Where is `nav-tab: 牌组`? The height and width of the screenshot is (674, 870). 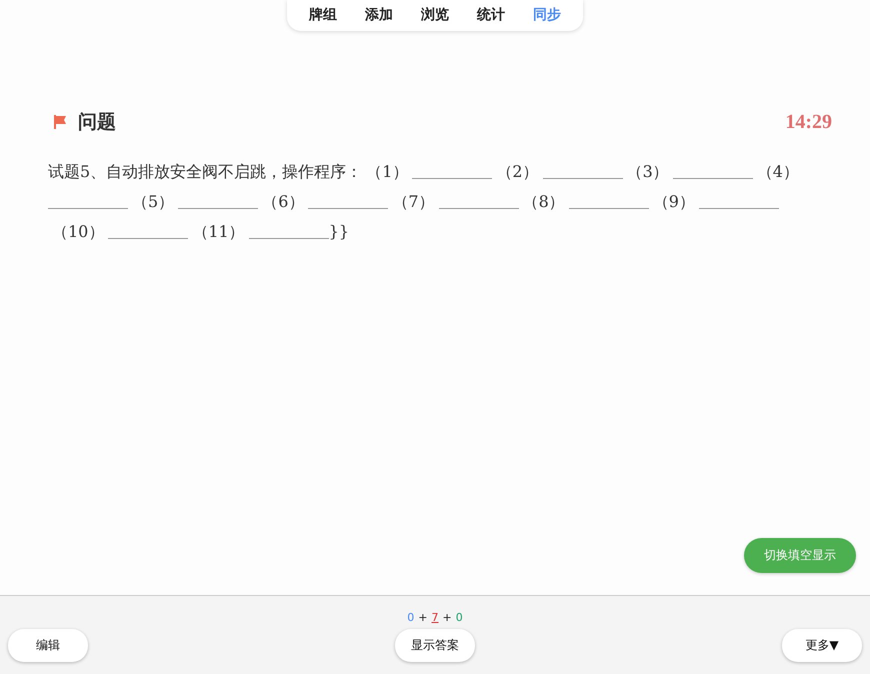 nav-tab: 牌组 is located at coordinates (323, 15).